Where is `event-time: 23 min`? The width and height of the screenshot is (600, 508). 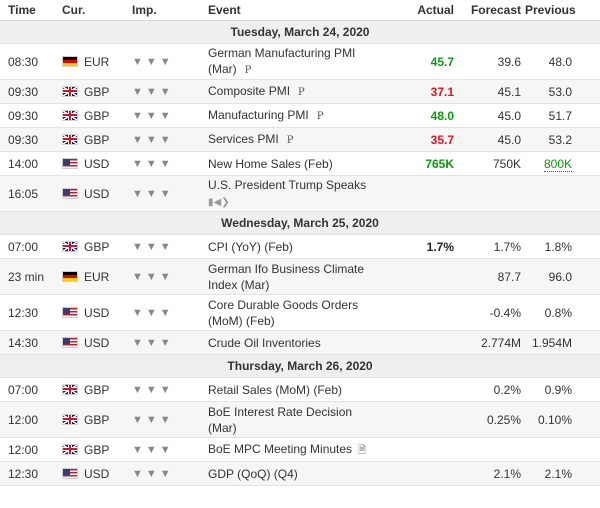 event-time: 23 min is located at coordinates (31, 276).